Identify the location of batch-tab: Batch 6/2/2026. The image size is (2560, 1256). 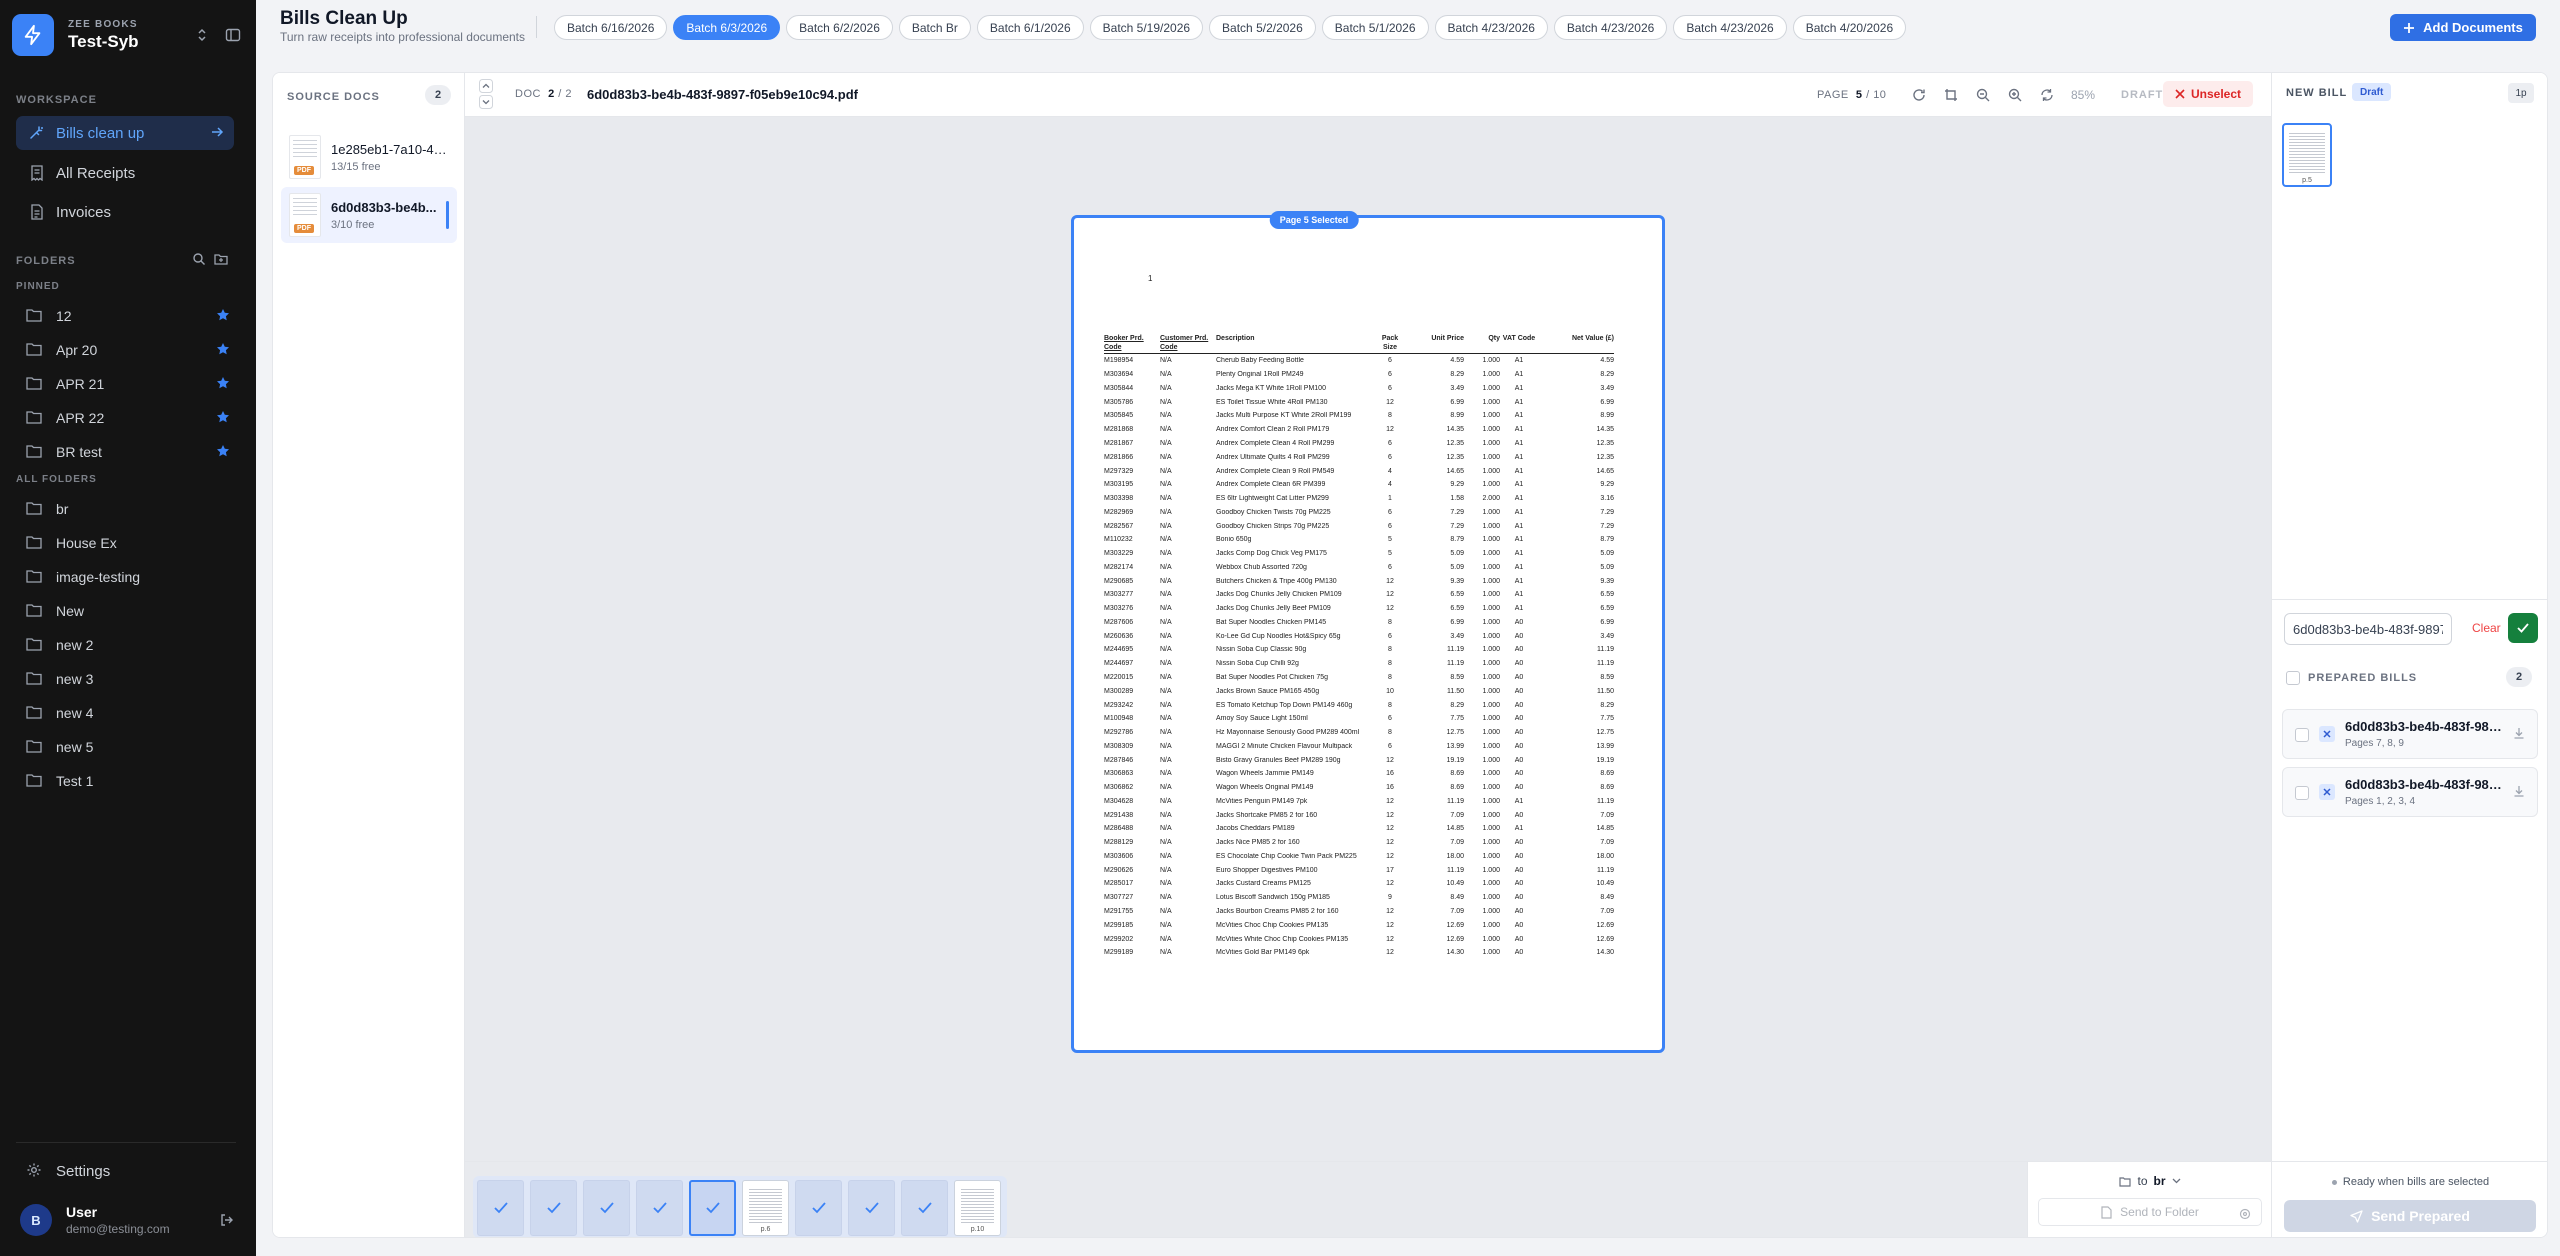
(839, 27).